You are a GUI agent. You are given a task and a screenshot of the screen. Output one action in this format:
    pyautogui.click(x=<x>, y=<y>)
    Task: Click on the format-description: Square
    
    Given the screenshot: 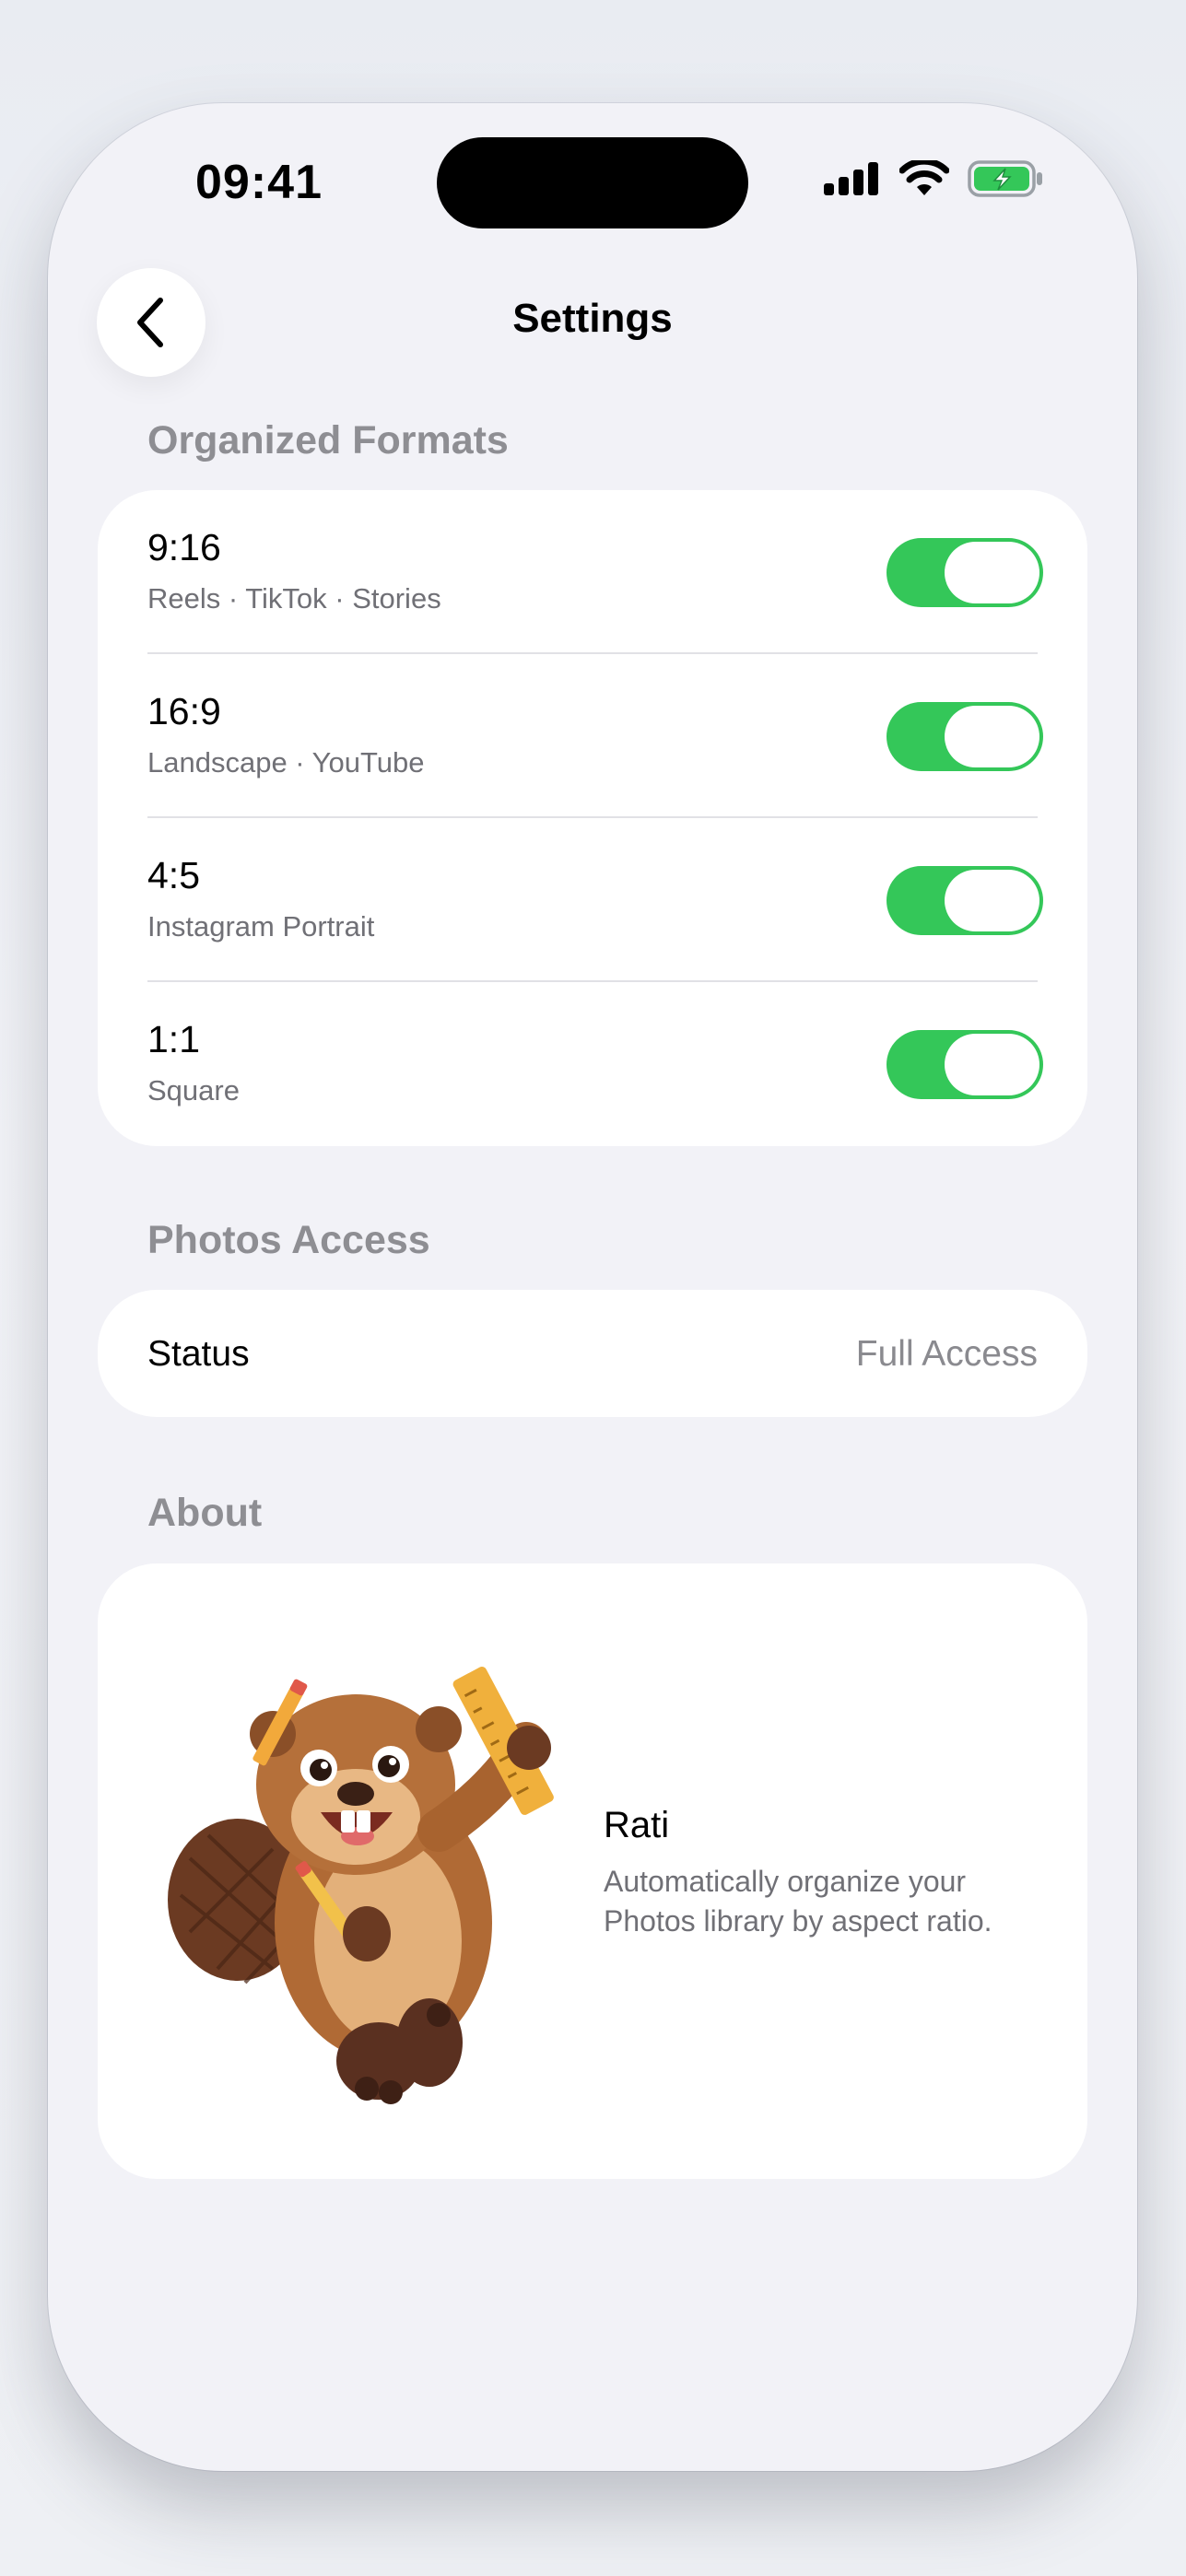 What is the action you would take?
    pyautogui.click(x=193, y=1090)
    